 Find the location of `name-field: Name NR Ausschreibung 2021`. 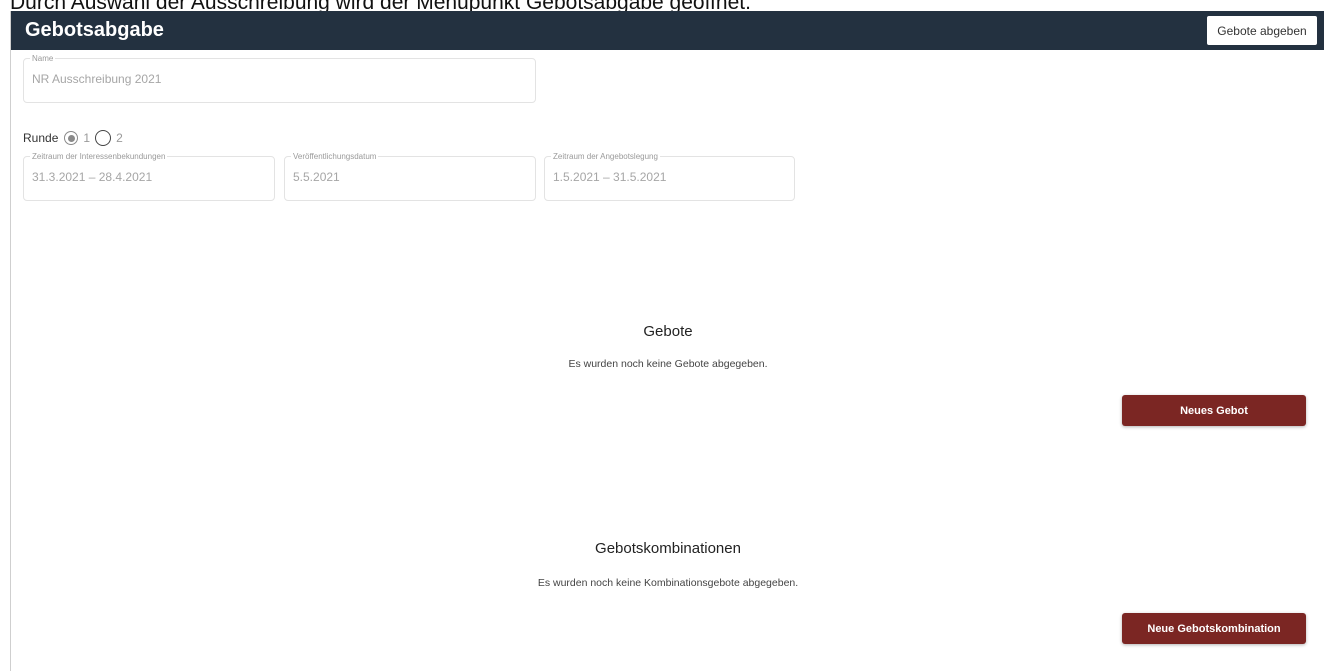

name-field: Name NR Ausschreibung 2021 is located at coordinates (279, 78).